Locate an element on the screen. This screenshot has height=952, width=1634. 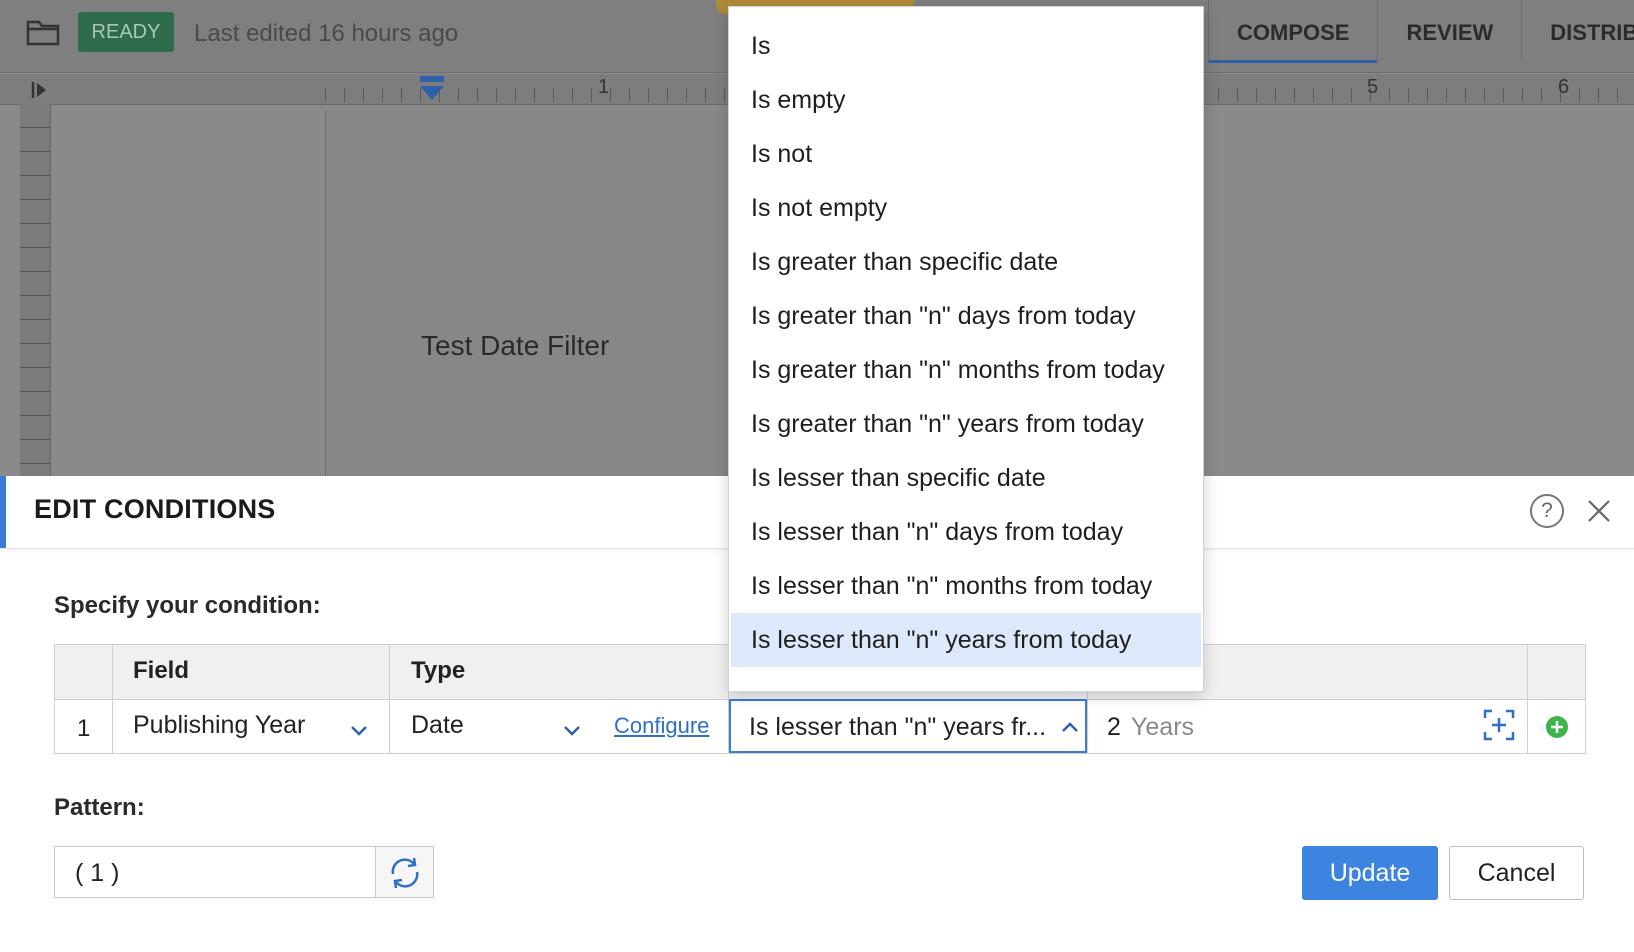
row-index: 1 is located at coordinates (84, 728).